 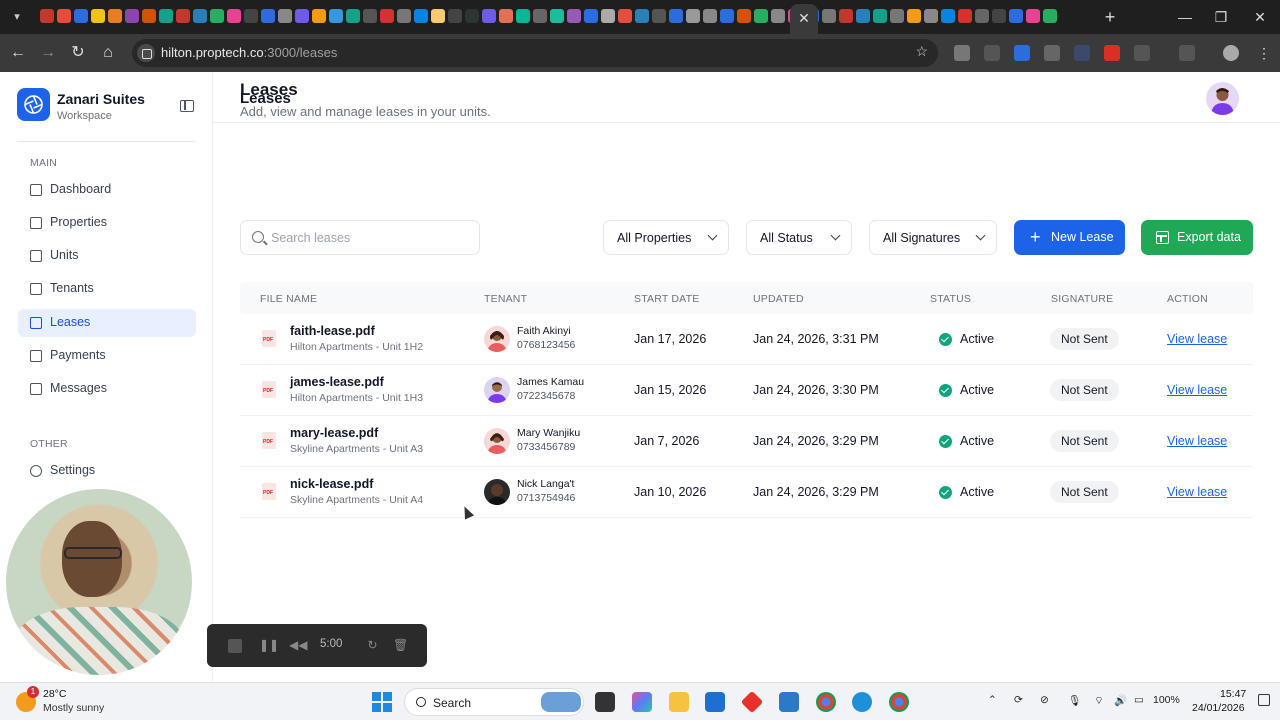 I want to click on webcam-overlay, so click(x=99, y=582).